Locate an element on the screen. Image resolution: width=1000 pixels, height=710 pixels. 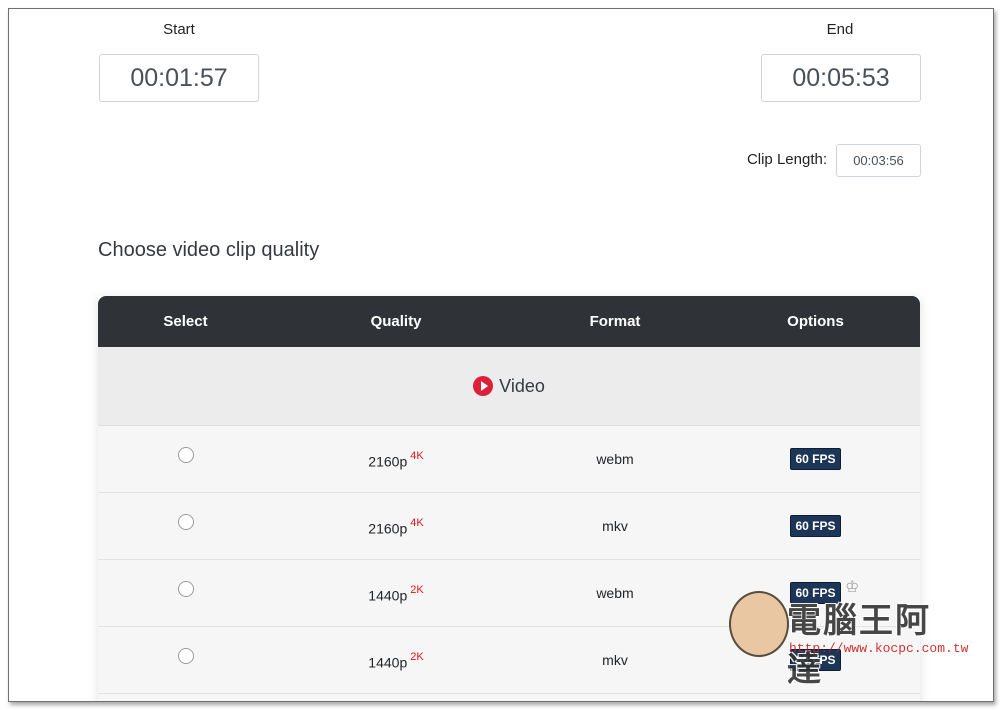
group-label: Video is located at coordinates (522, 385).